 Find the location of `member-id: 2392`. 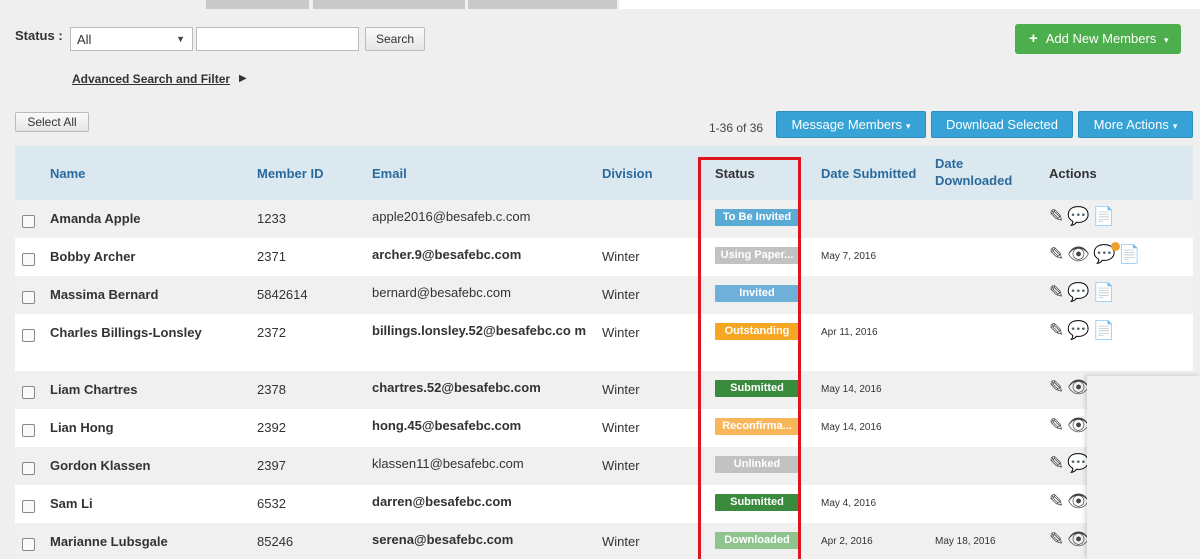

member-id: 2392 is located at coordinates (271, 427).